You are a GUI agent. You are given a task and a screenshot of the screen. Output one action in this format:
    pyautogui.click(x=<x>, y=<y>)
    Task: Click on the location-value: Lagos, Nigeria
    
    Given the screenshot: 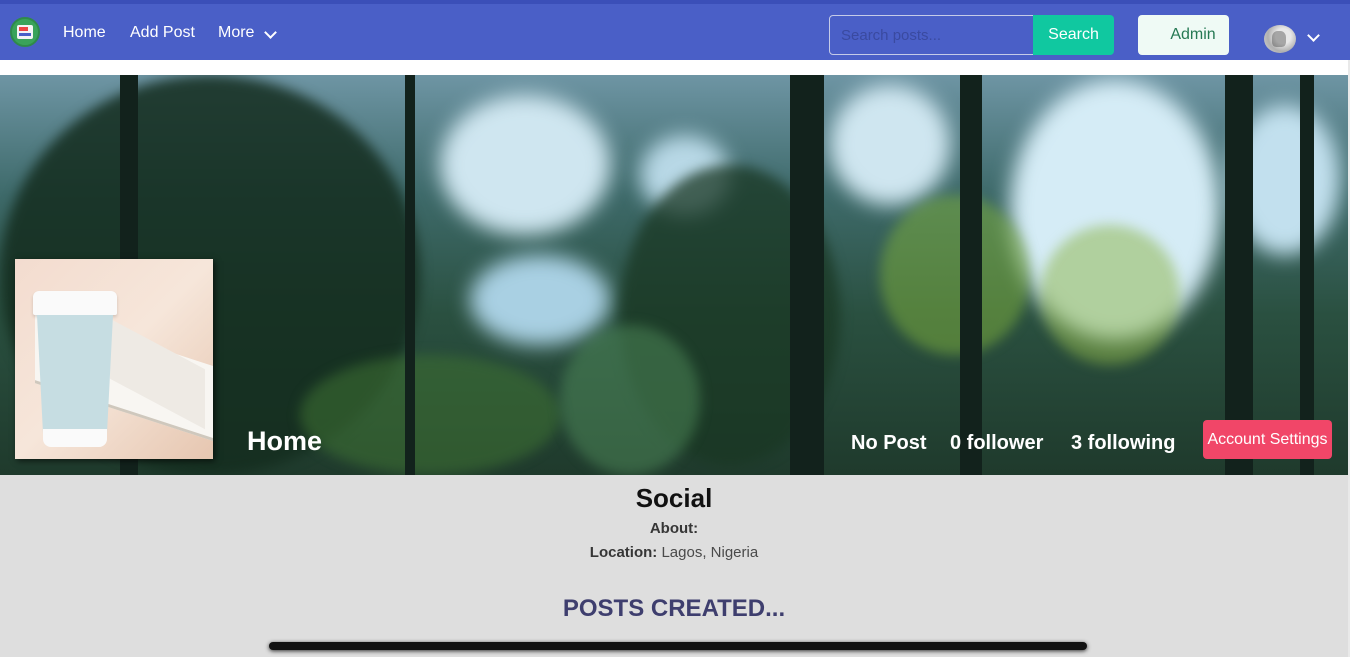 What is the action you would take?
    pyautogui.click(x=710, y=552)
    